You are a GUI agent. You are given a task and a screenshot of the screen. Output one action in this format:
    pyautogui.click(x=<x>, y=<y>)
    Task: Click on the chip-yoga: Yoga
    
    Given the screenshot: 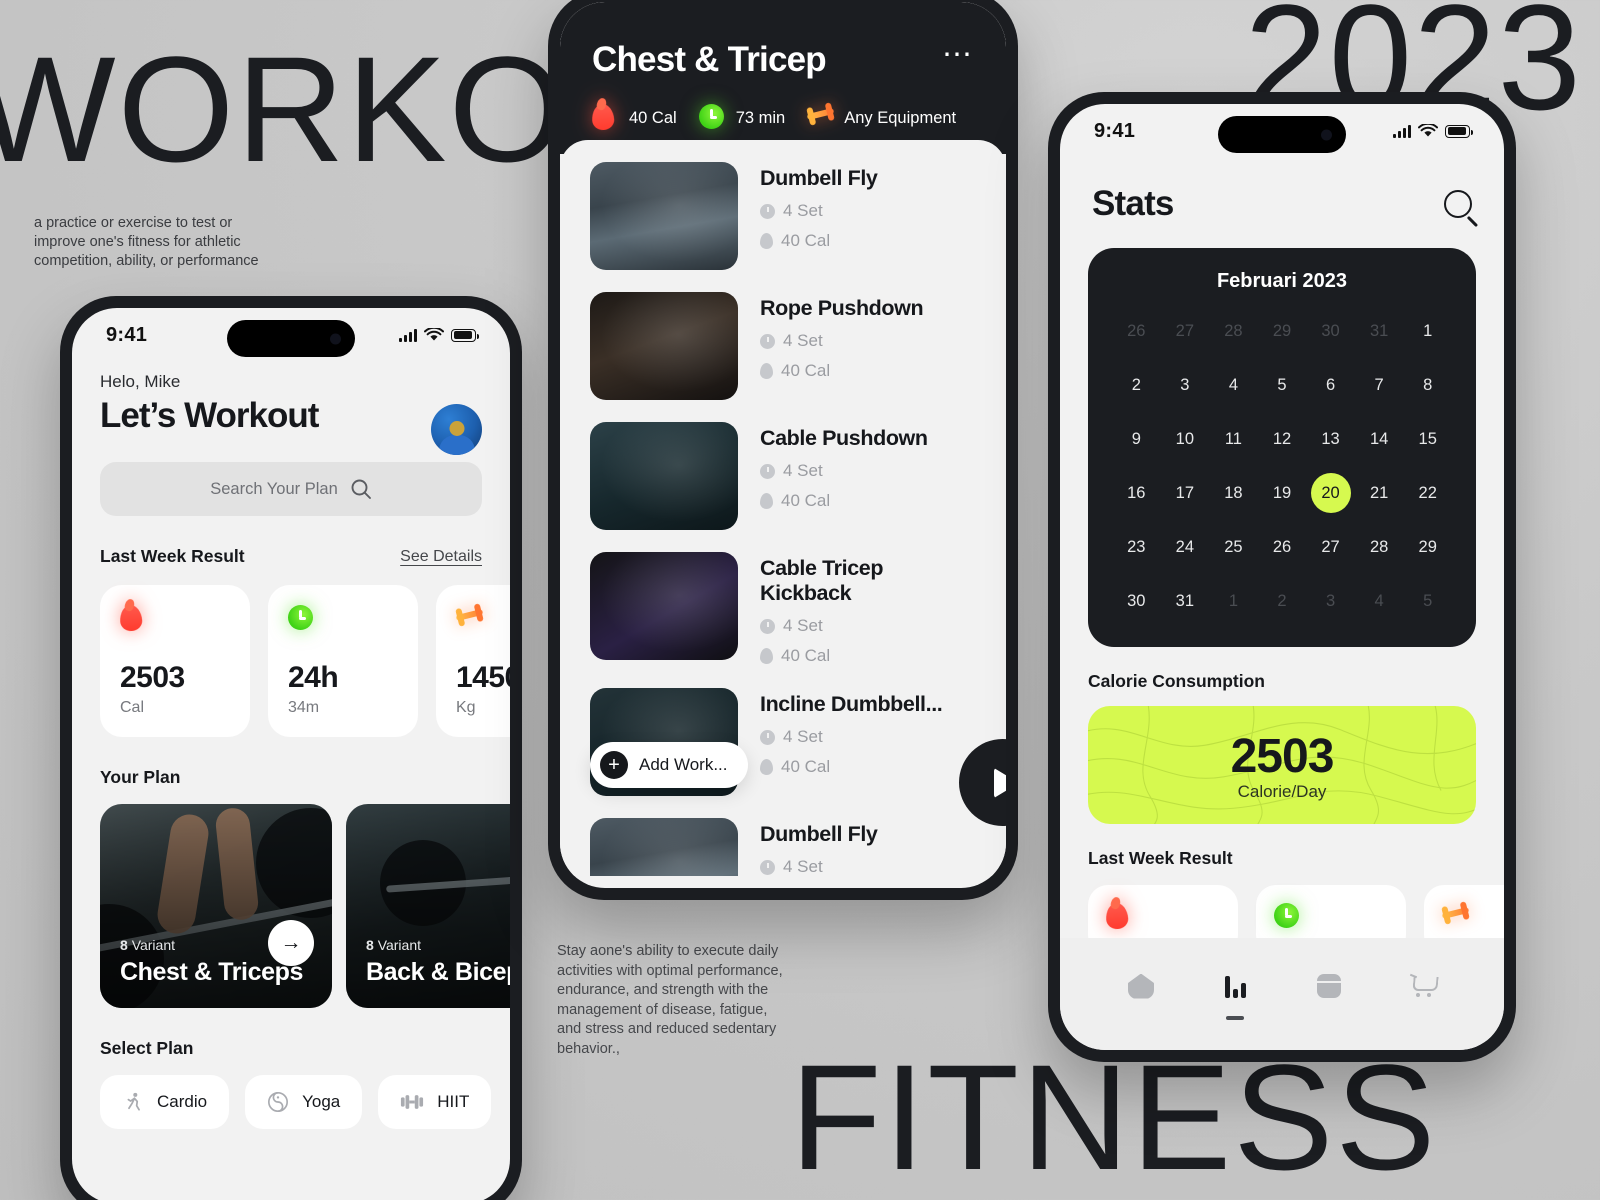 What is the action you would take?
    pyautogui.click(x=304, y=1102)
    